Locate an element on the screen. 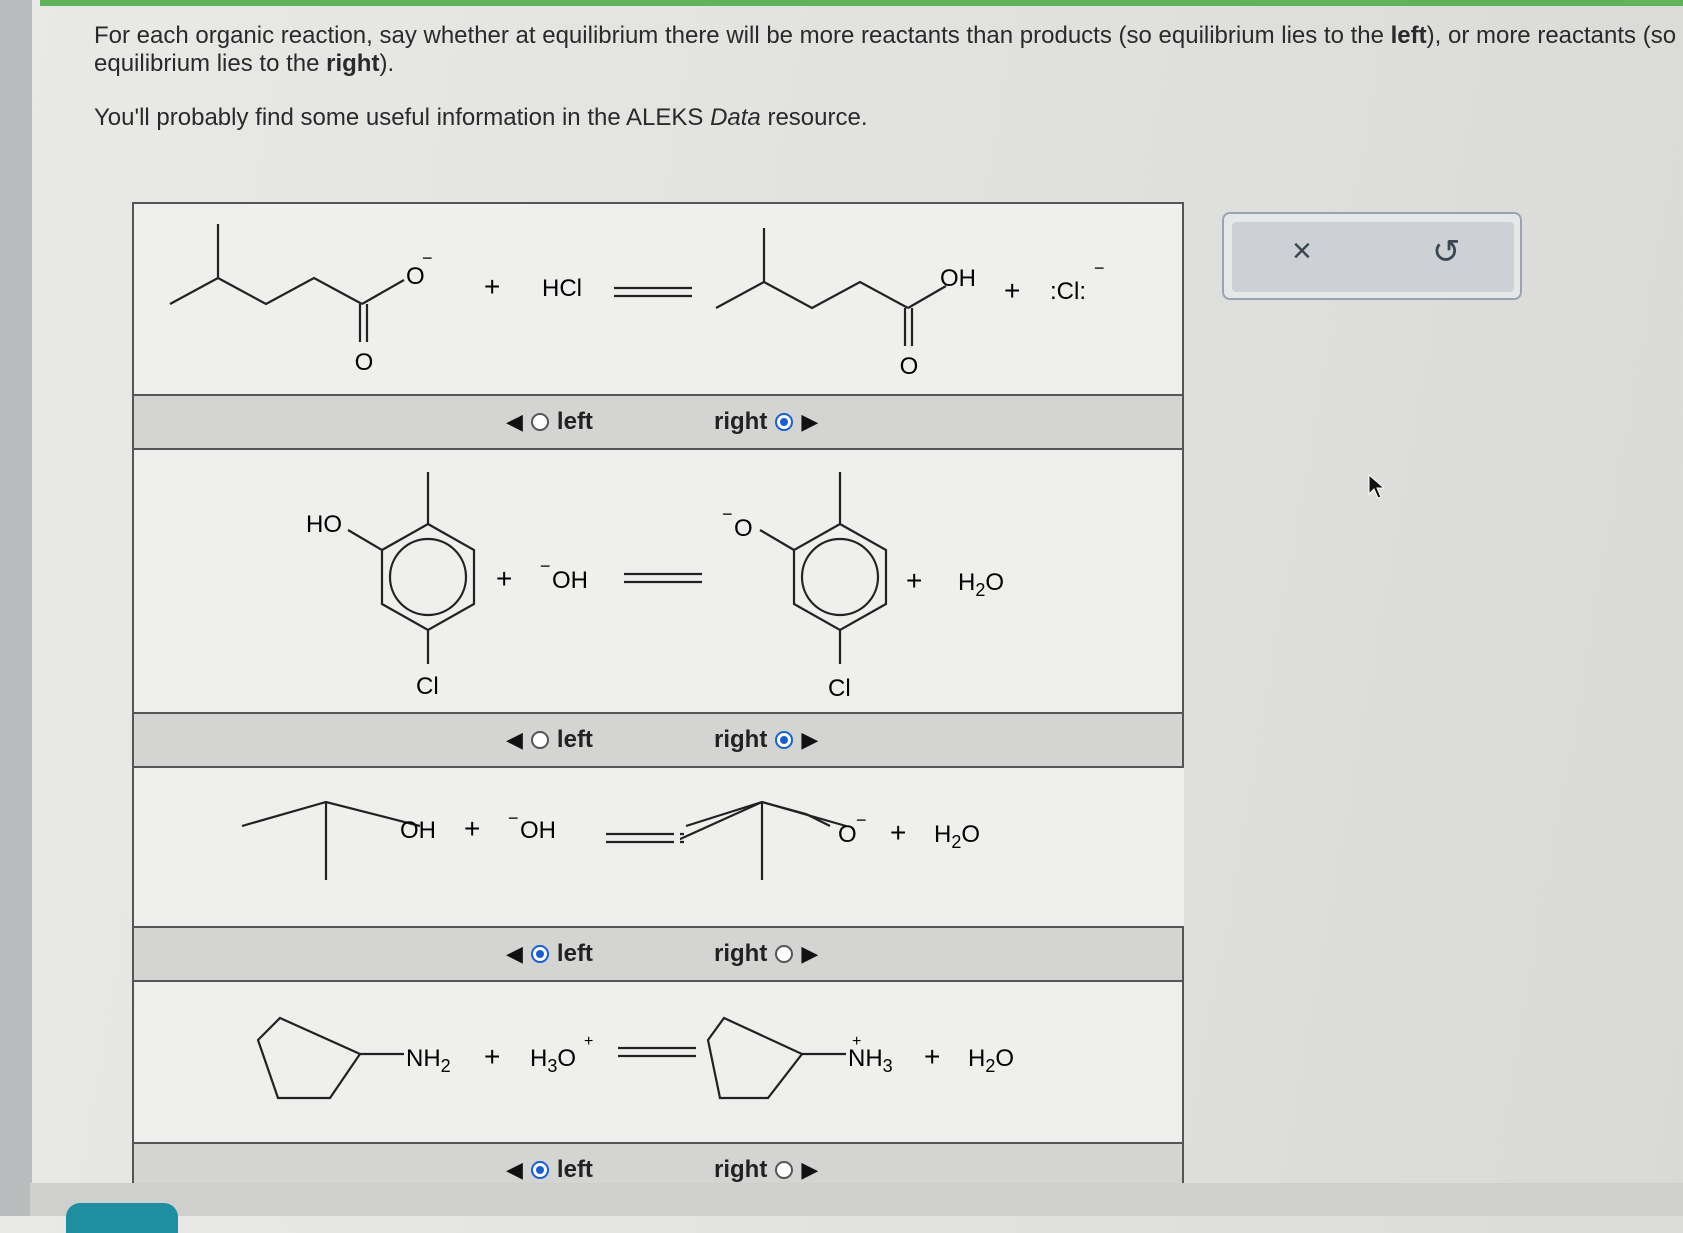 This screenshot has width=1683, height=1233. undo-icon: ↺ is located at coordinates (1446, 252).